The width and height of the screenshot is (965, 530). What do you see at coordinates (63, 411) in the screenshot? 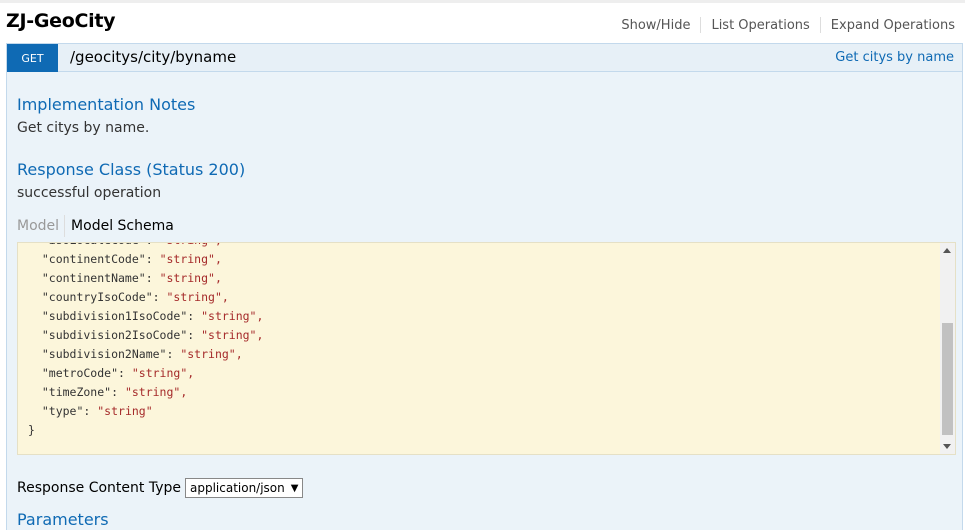
I see `schema-key: "type":` at bounding box center [63, 411].